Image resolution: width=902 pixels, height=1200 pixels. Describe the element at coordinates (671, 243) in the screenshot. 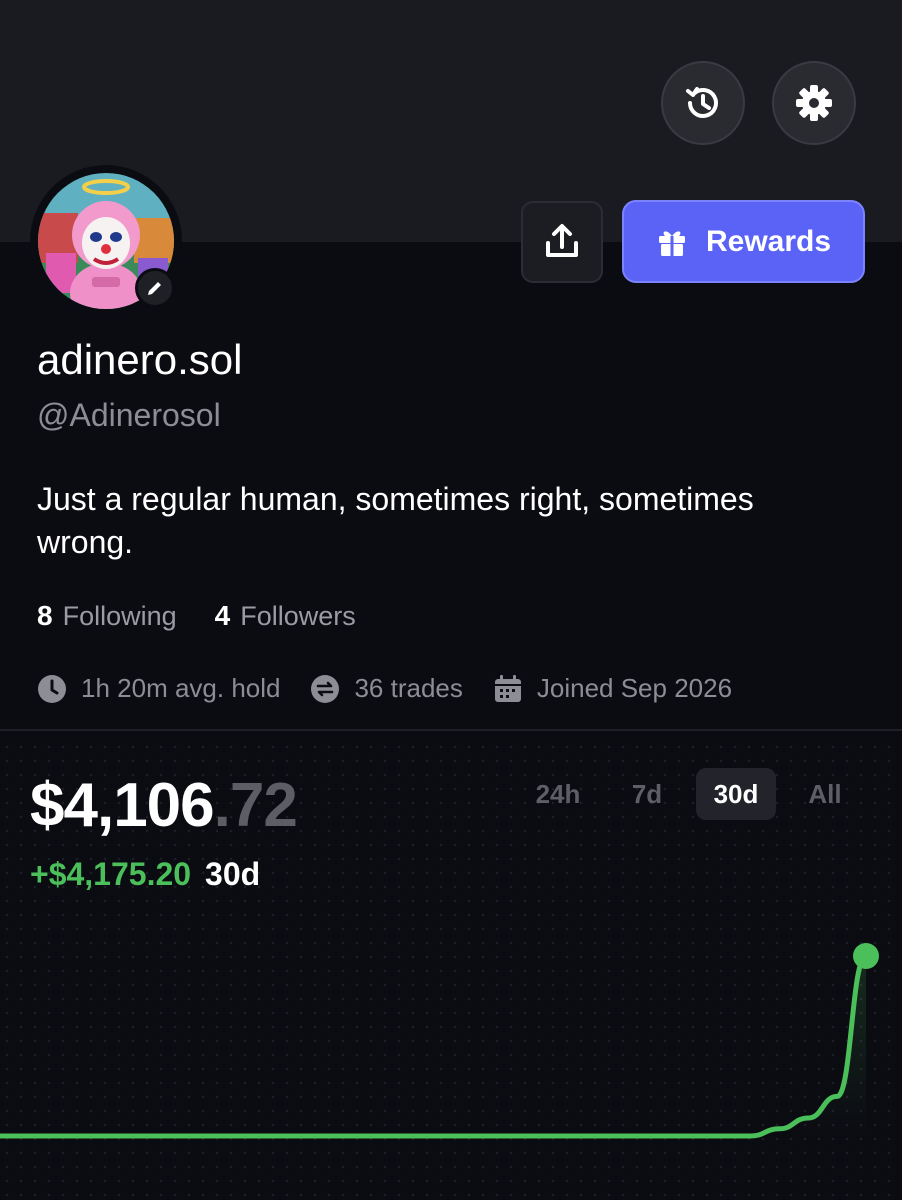

I see `gift-icon` at that location.